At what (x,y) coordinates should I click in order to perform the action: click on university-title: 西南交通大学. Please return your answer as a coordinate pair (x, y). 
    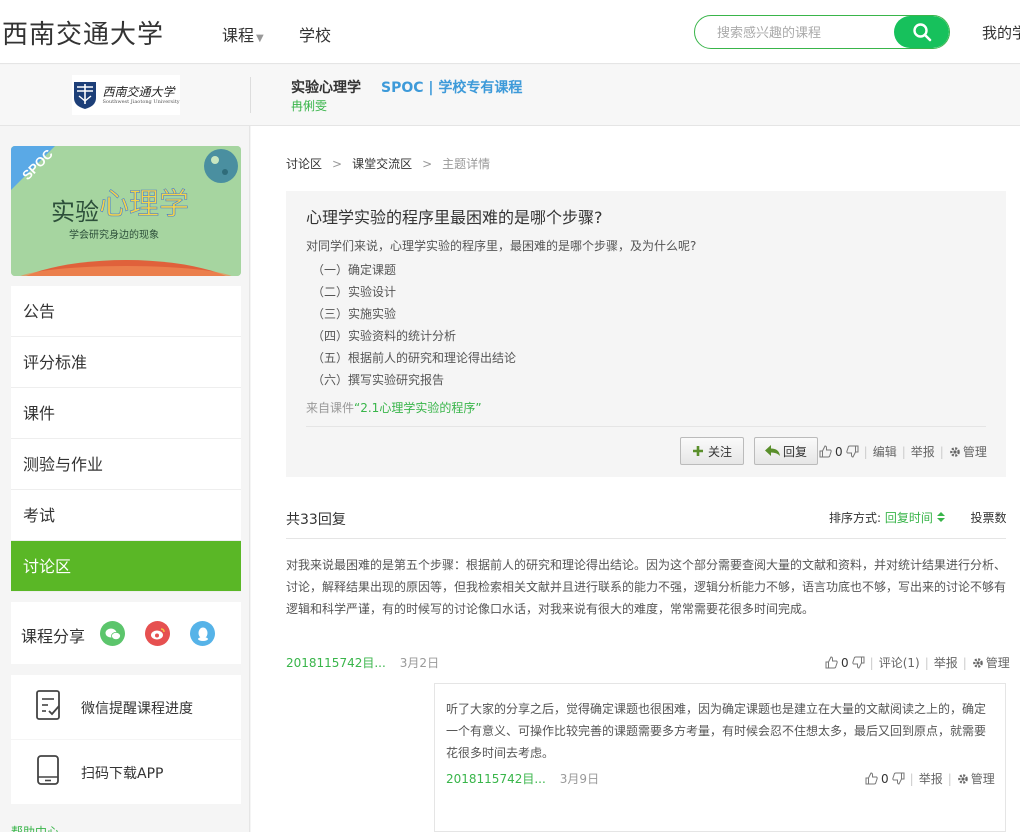
    Looking at the image, I should click on (83, 32).